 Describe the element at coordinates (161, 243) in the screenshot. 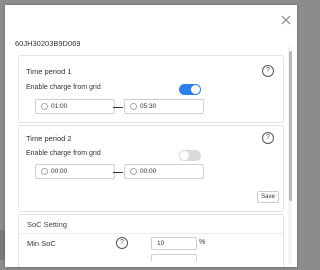

I see `min-soc-value: 10` at that location.